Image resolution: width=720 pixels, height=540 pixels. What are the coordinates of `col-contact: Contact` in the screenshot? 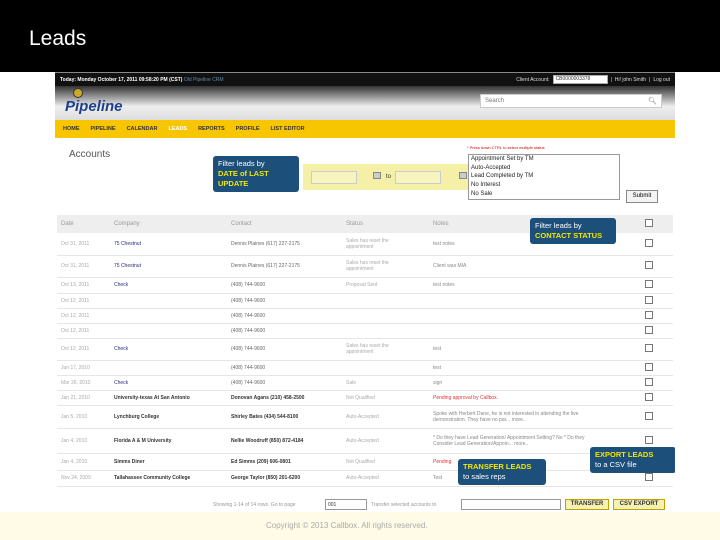 It's located at (288, 224).